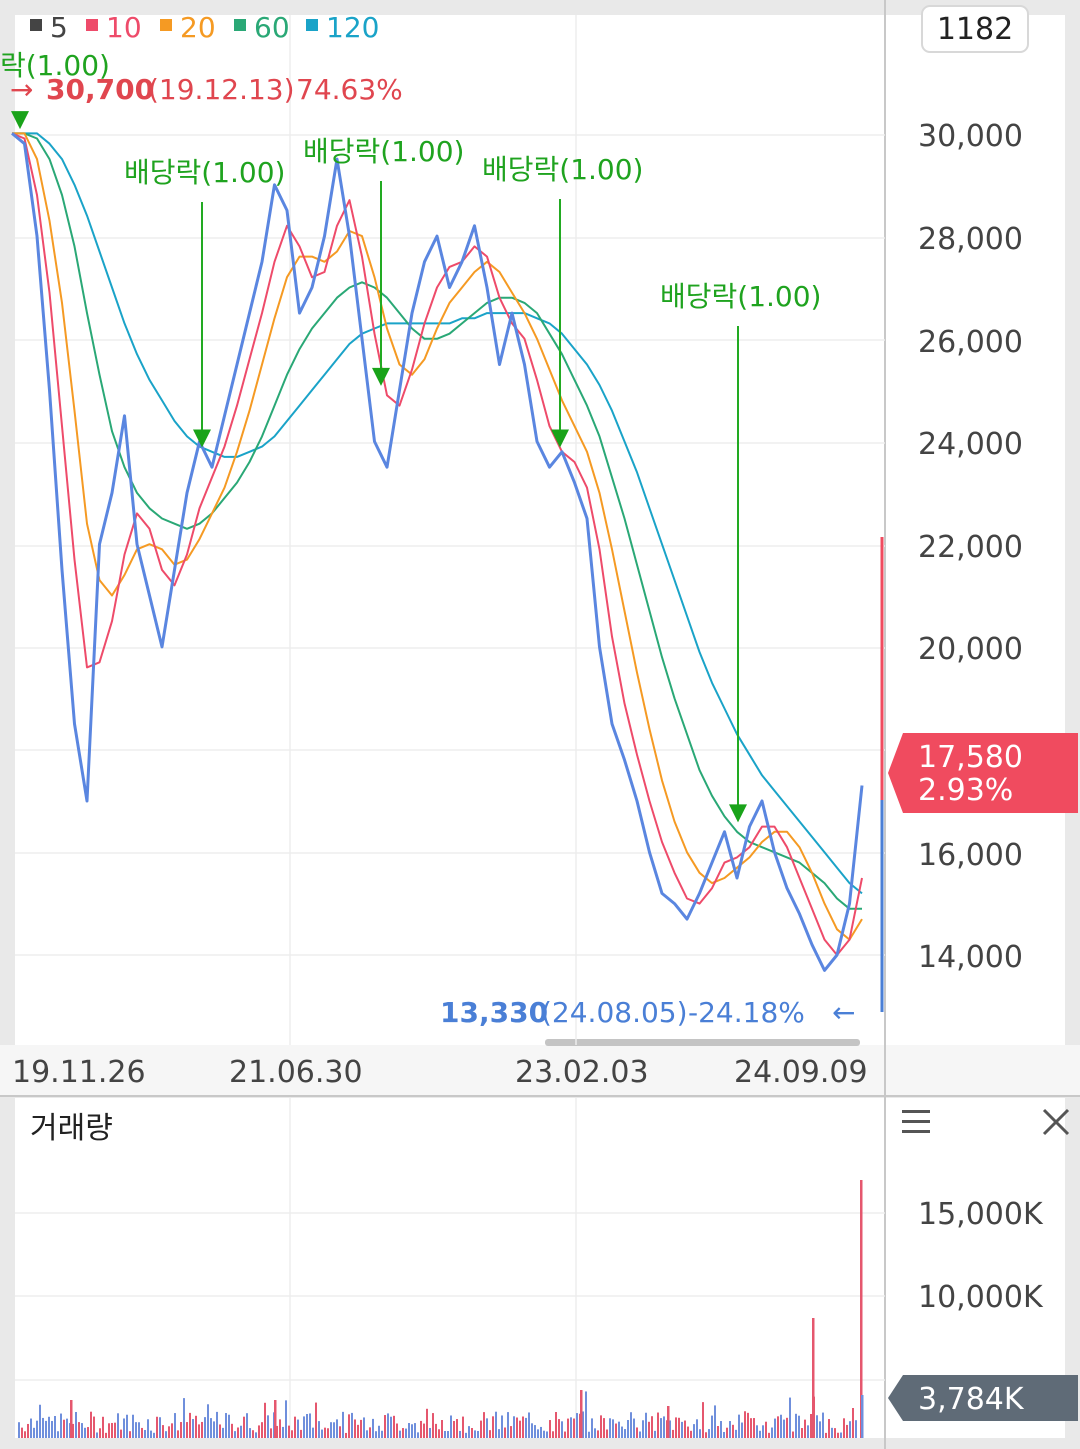  Describe the element at coordinates (843, 1012) in the screenshot. I see `low-arrow: ←` at that location.